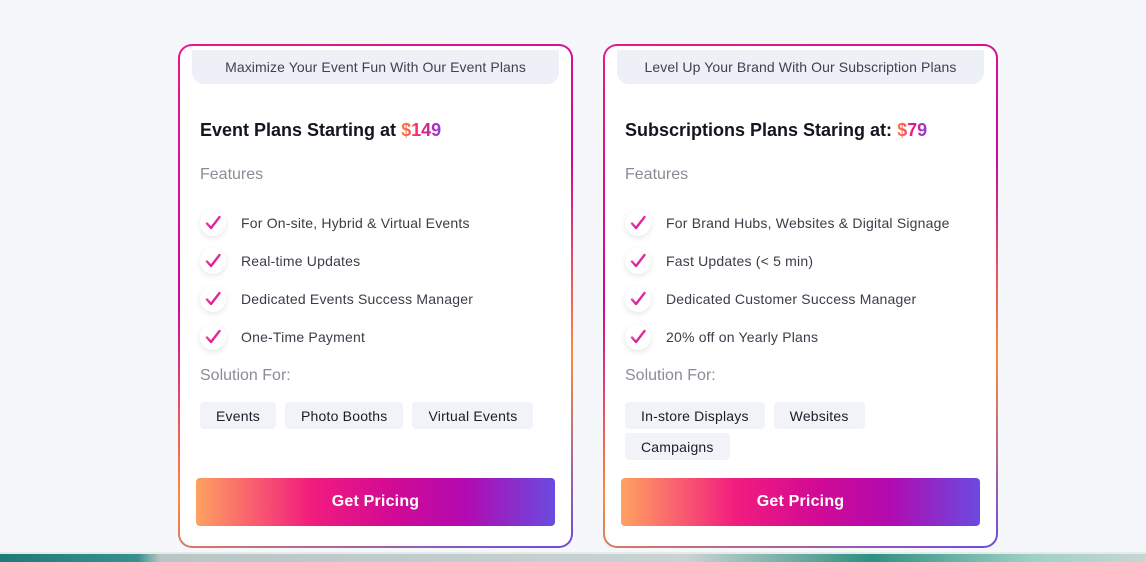  I want to click on subscription-plan-title: Subscriptions Plans Staring at: $79, so click(776, 130).